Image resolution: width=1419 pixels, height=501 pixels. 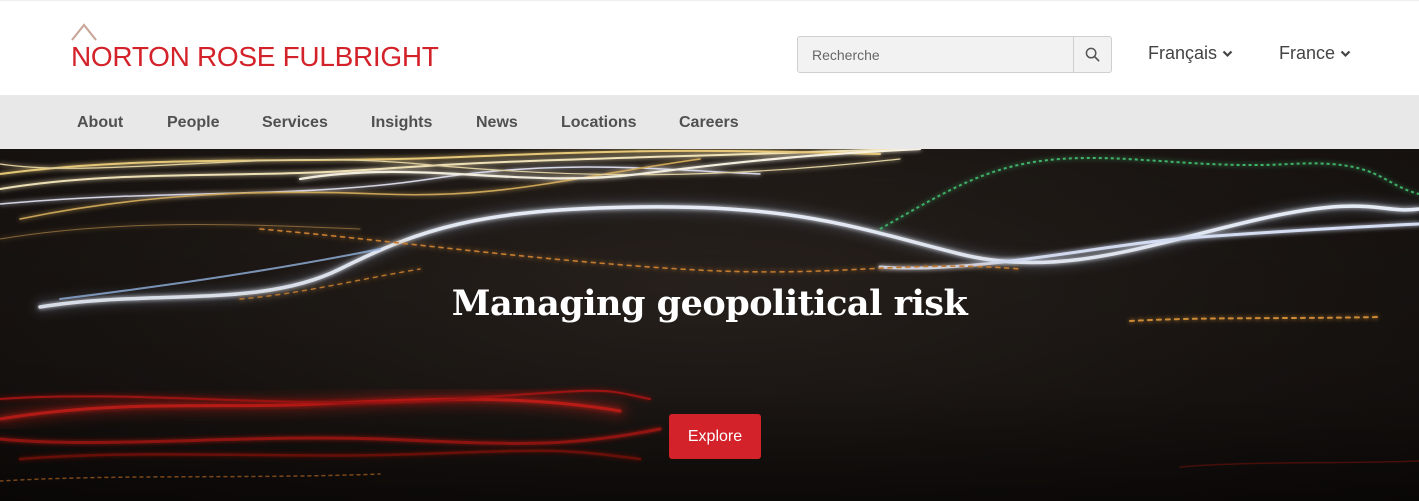 I want to click on search-input, so click(x=935, y=54).